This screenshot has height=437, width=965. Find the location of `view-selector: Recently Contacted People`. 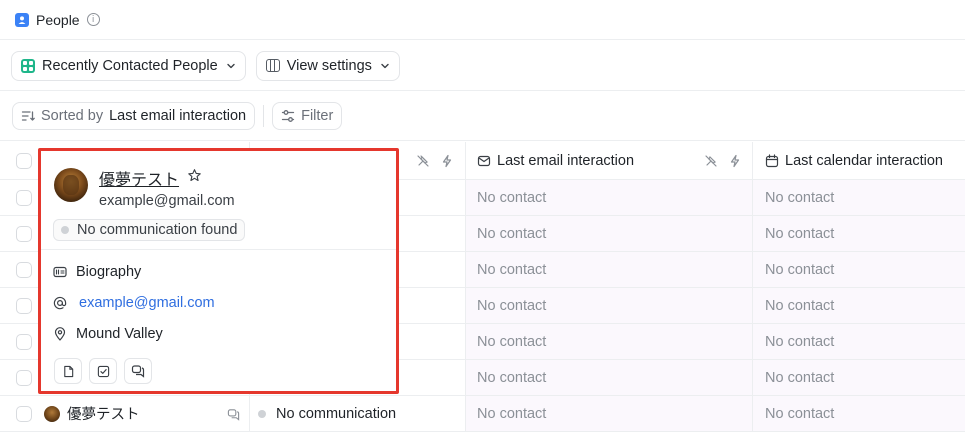

view-selector: Recently Contacted People is located at coordinates (128, 65).